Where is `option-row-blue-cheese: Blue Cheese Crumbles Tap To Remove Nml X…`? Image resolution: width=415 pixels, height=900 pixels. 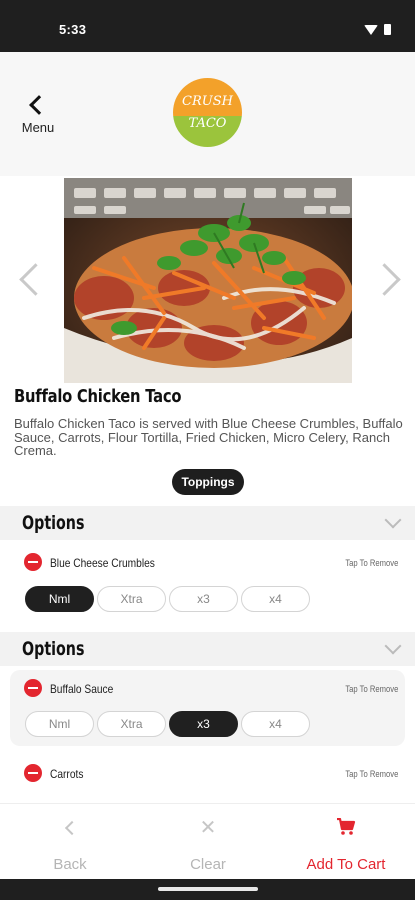
option-row-blue-cheese: Blue Cheese Crumbles Tap To Remove Nml X… is located at coordinates (207, 583).